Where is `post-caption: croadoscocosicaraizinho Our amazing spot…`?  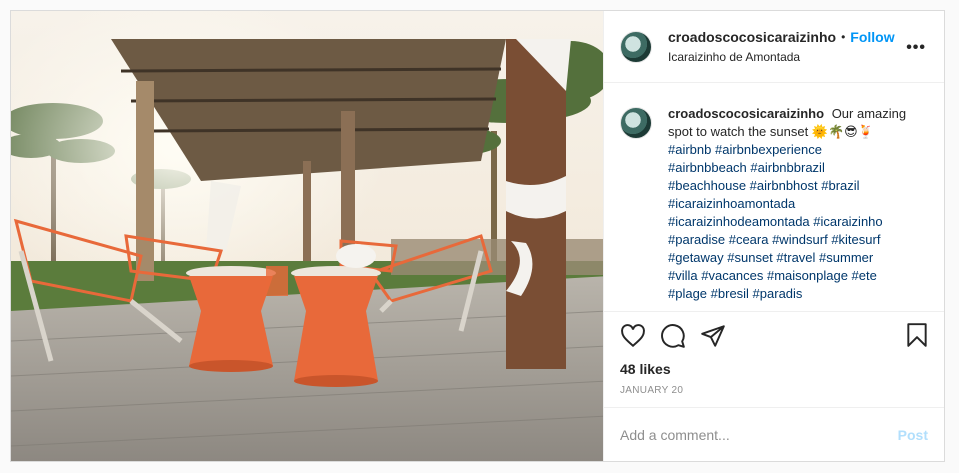 post-caption: croadoscocosicaraizinho Our amazing spot… is located at coordinates (798, 208).